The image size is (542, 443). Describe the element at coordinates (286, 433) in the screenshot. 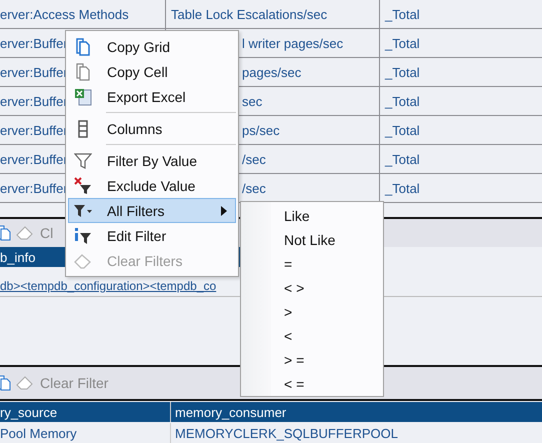

I see `table-cell-text: MEMORYCLERK_SQLBUFFERPOOL` at that location.